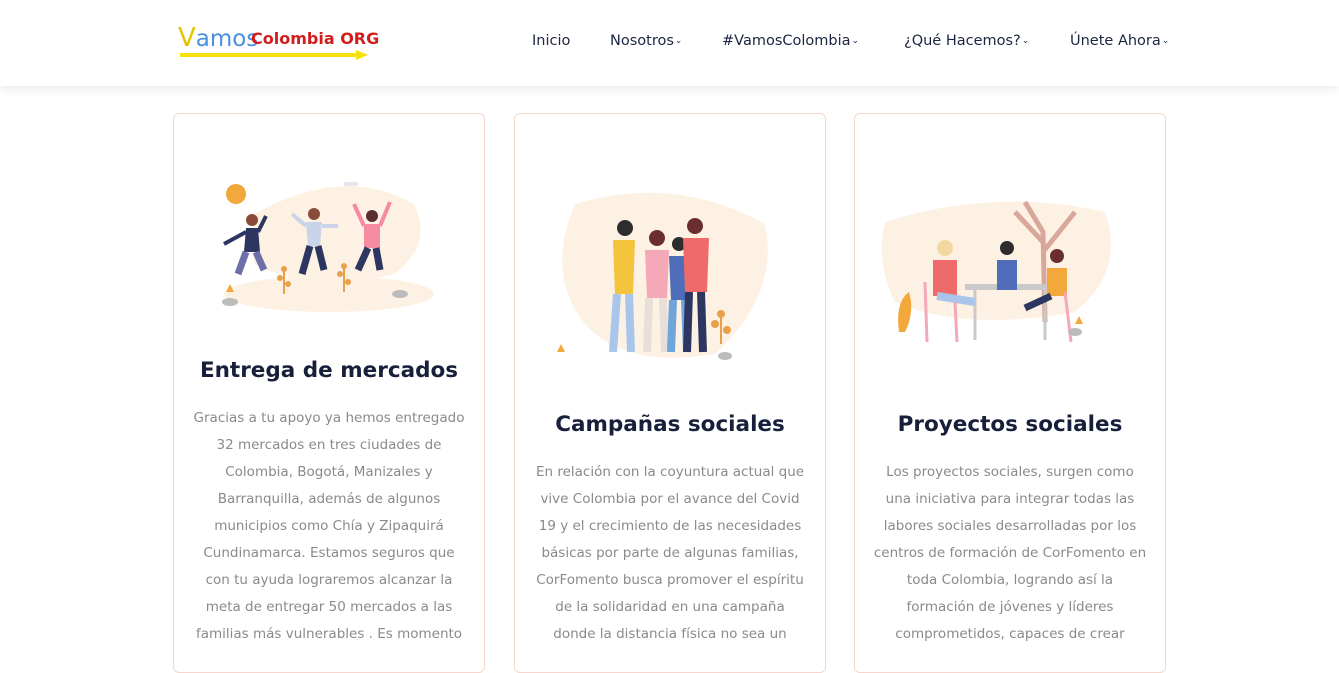 The width and height of the screenshot is (1339, 673). What do you see at coordinates (786, 41) in the screenshot?
I see `nav-label: #VamosColombia` at bounding box center [786, 41].